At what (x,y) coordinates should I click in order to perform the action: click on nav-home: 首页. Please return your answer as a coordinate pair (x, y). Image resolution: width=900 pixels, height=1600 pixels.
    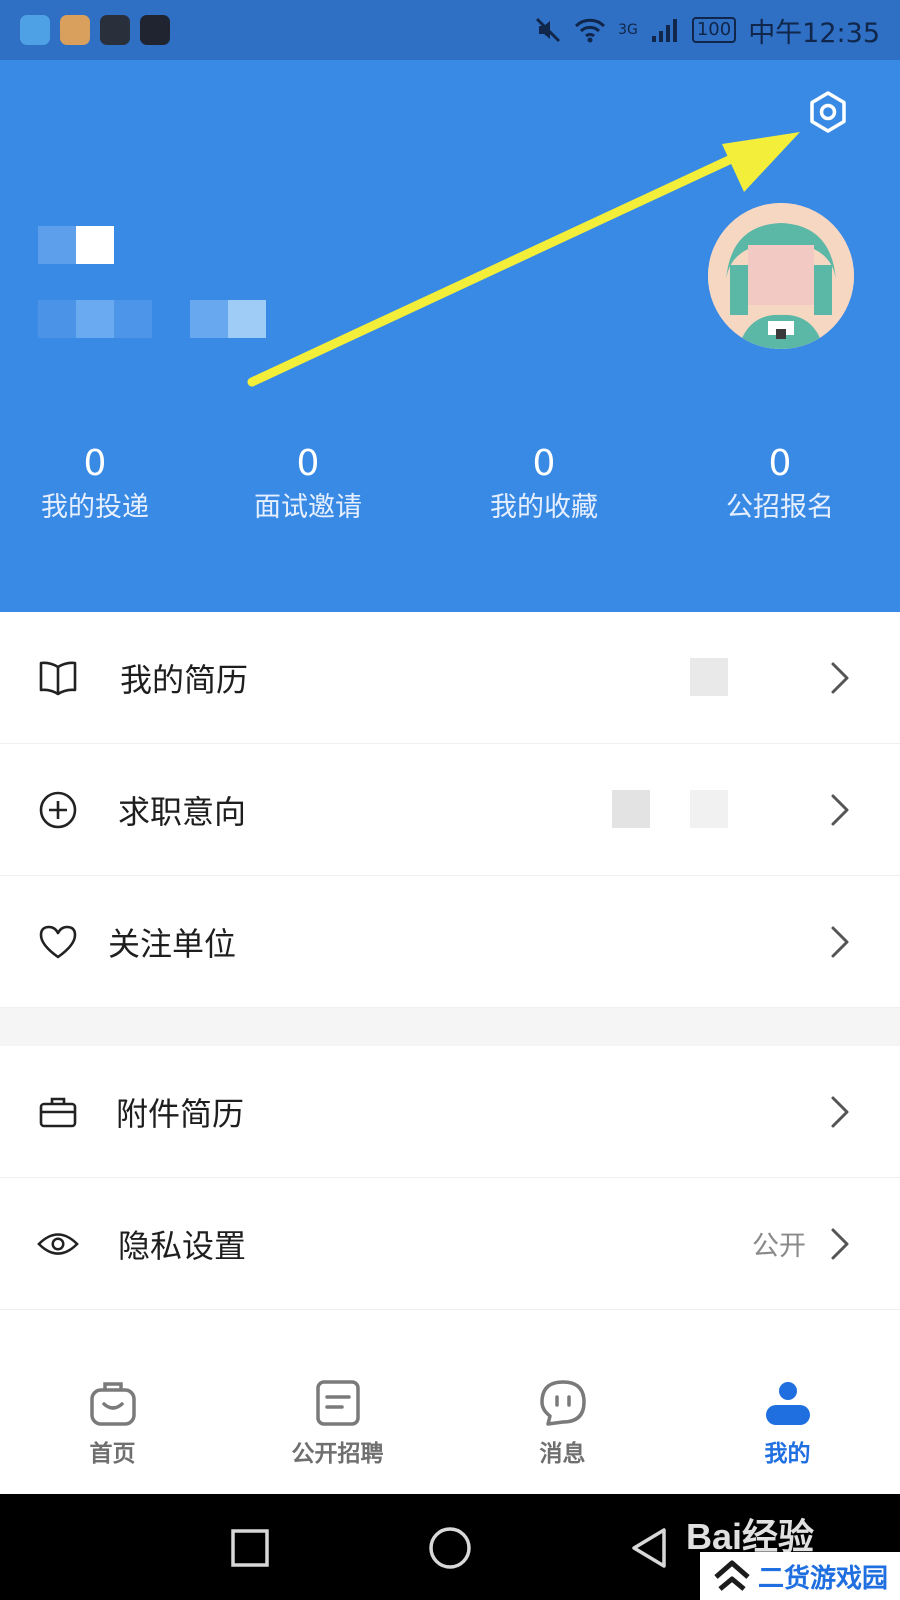
    Looking at the image, I should click on (112, 1417).